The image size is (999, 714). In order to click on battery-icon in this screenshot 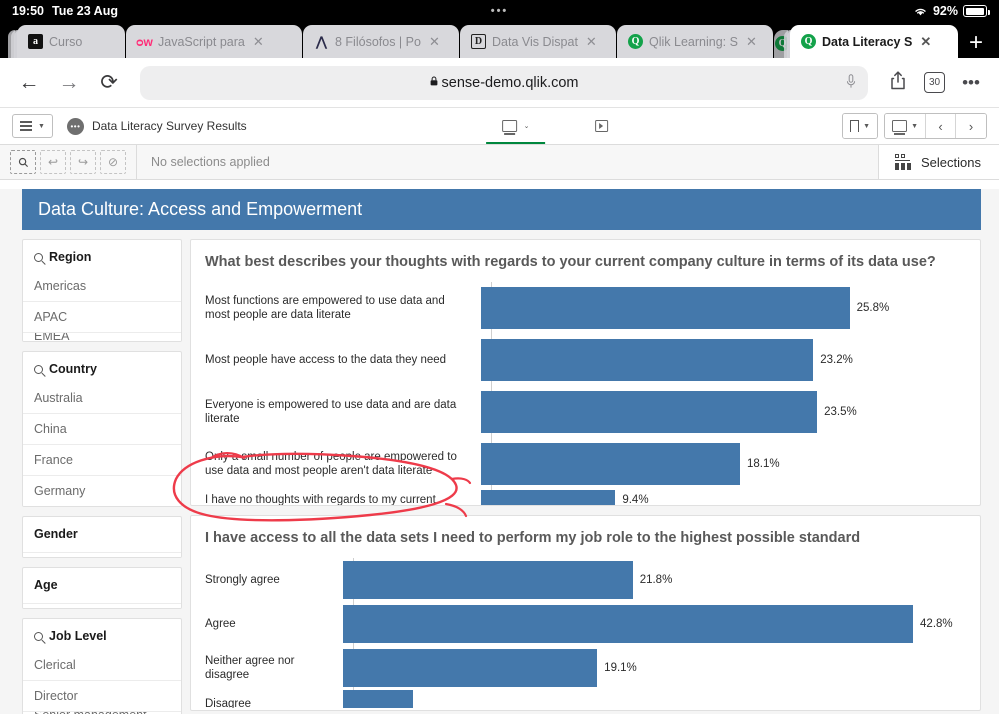, I will do `click(976, 11)`.